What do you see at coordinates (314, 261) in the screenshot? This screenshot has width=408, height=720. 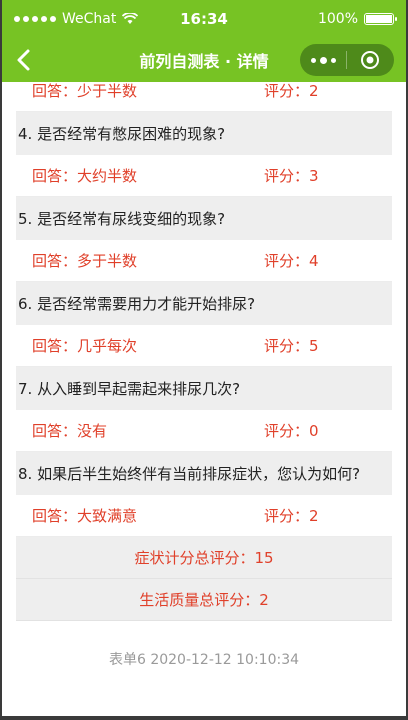 I see `score-value: 4` at bounding box center [314, 261].